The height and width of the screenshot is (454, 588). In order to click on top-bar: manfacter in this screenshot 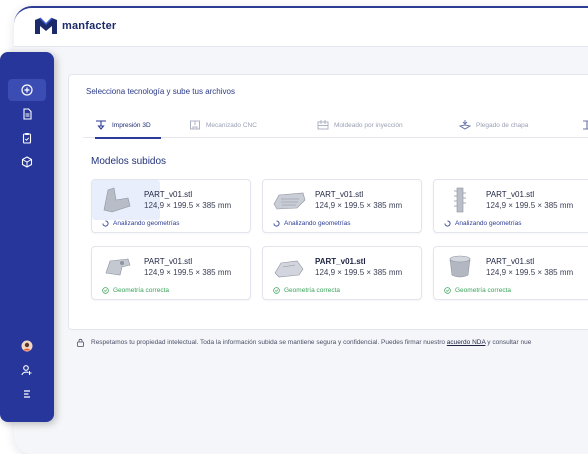, I will do `click(301, 27)`.